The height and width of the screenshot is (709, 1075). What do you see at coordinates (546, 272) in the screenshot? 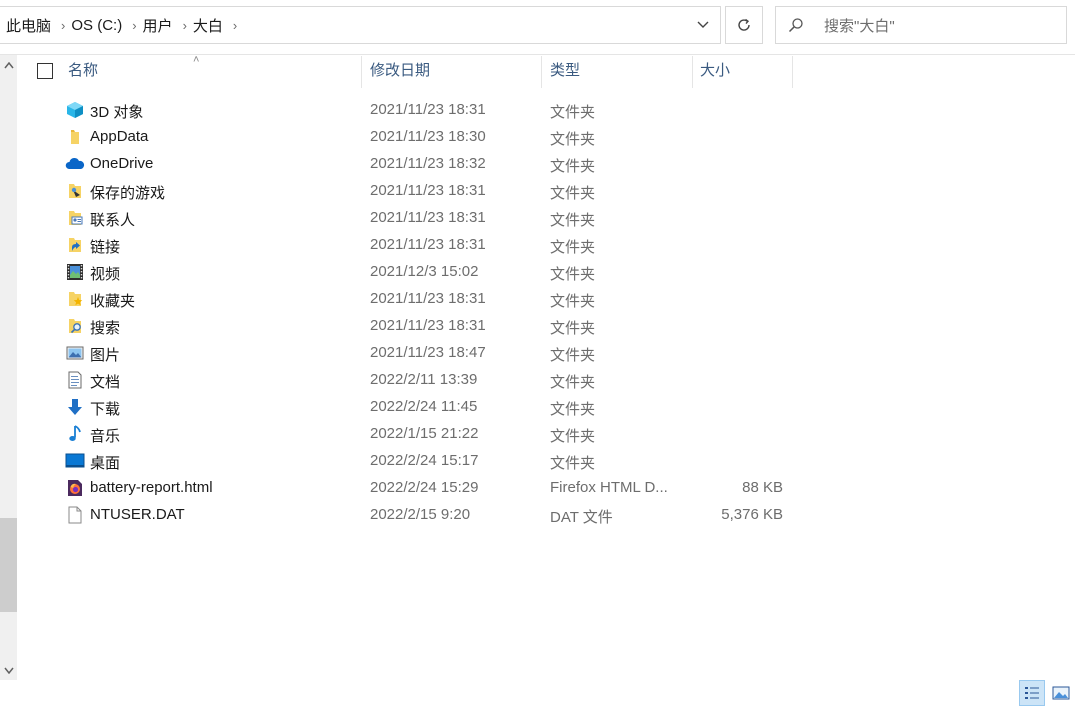
I see `file-row: 视频 2021/12/3 15:02 文件夹` at bounding box center [546, 272].